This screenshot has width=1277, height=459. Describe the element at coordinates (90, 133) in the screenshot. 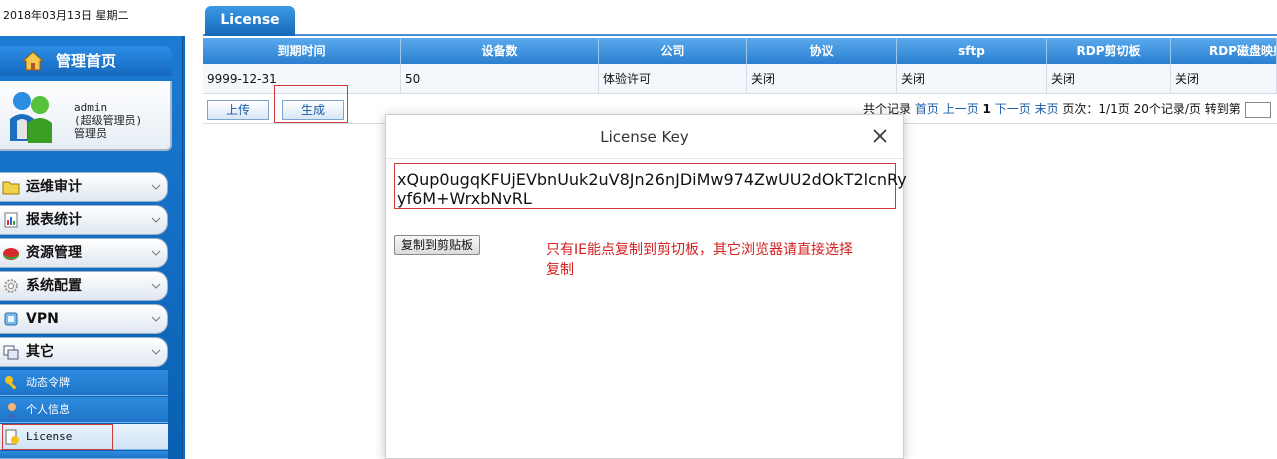

I see `user-group: 管理员` at that location.